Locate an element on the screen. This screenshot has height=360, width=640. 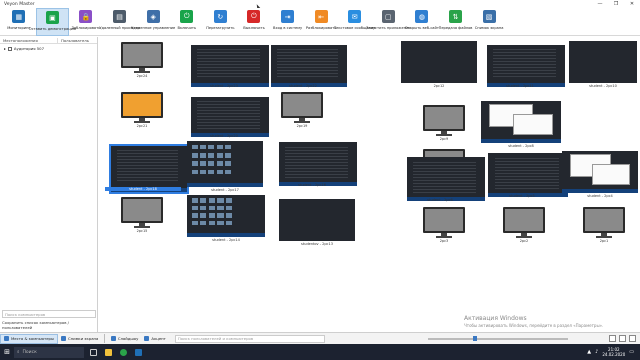
toolbar-button-screenshot: ▧ Снимок экрана is located at coordinates (489, 22).